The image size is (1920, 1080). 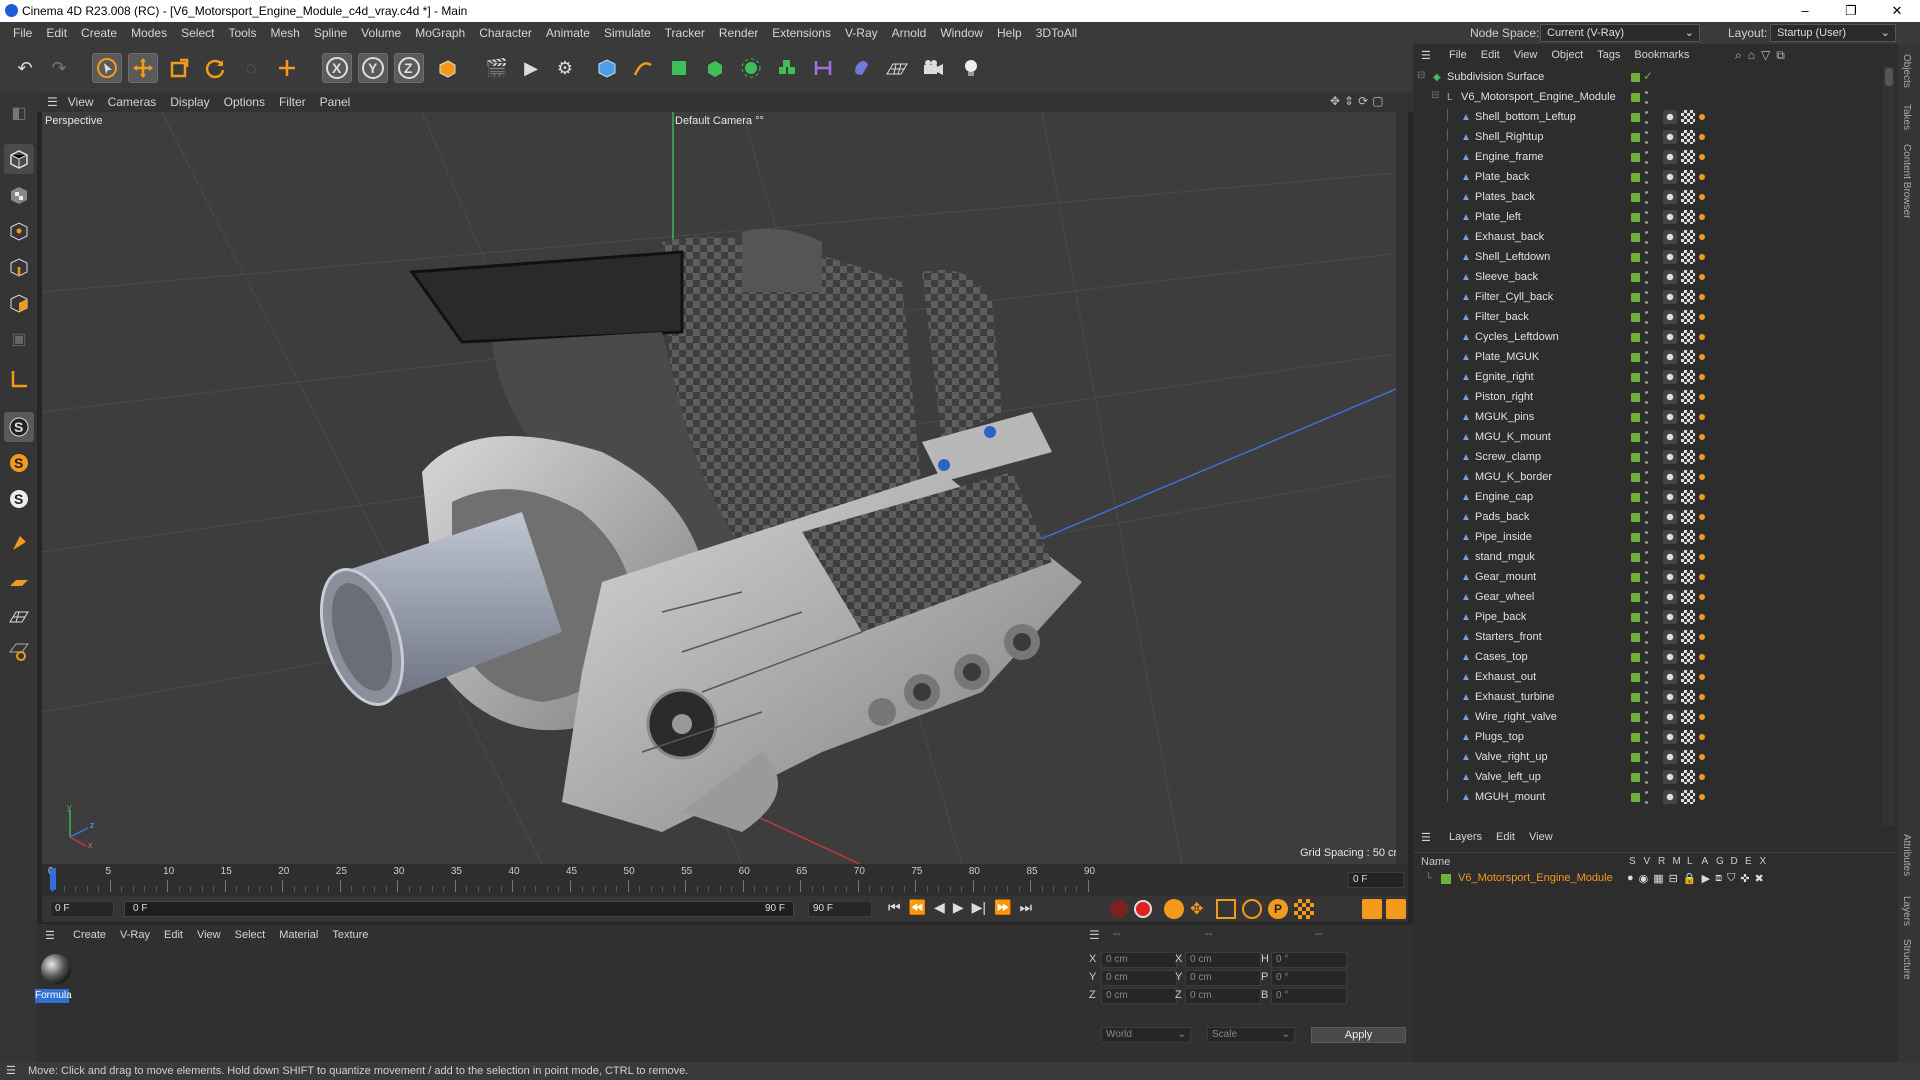 I want to click on object-name: Plugs_top, so click(x=1499, y=737).